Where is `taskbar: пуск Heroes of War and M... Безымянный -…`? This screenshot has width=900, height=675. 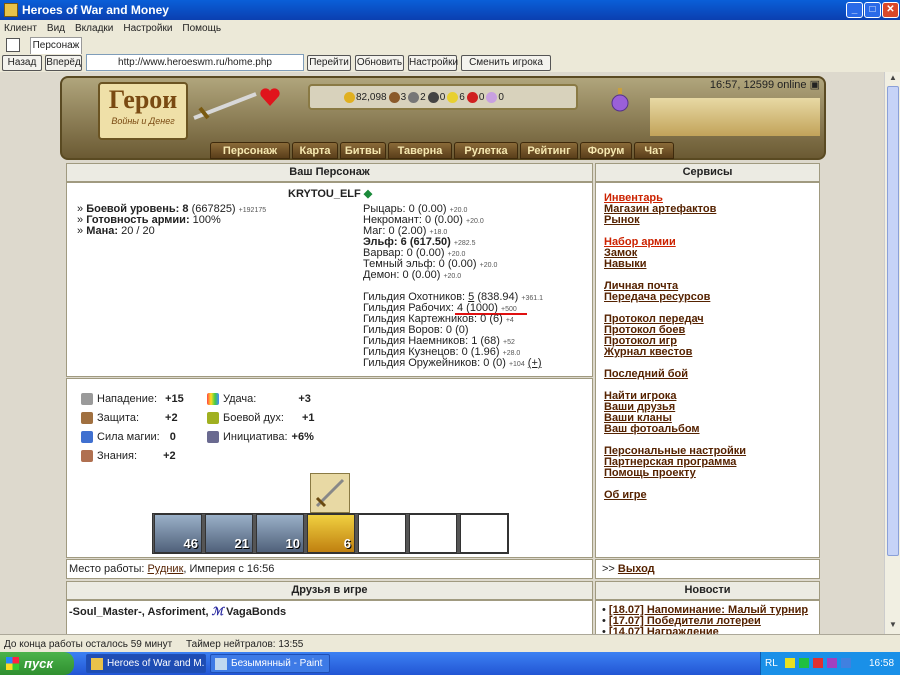 taskbar: пуск Heroes of War and M... Безымянный -… is located at coordinates (450, 663).